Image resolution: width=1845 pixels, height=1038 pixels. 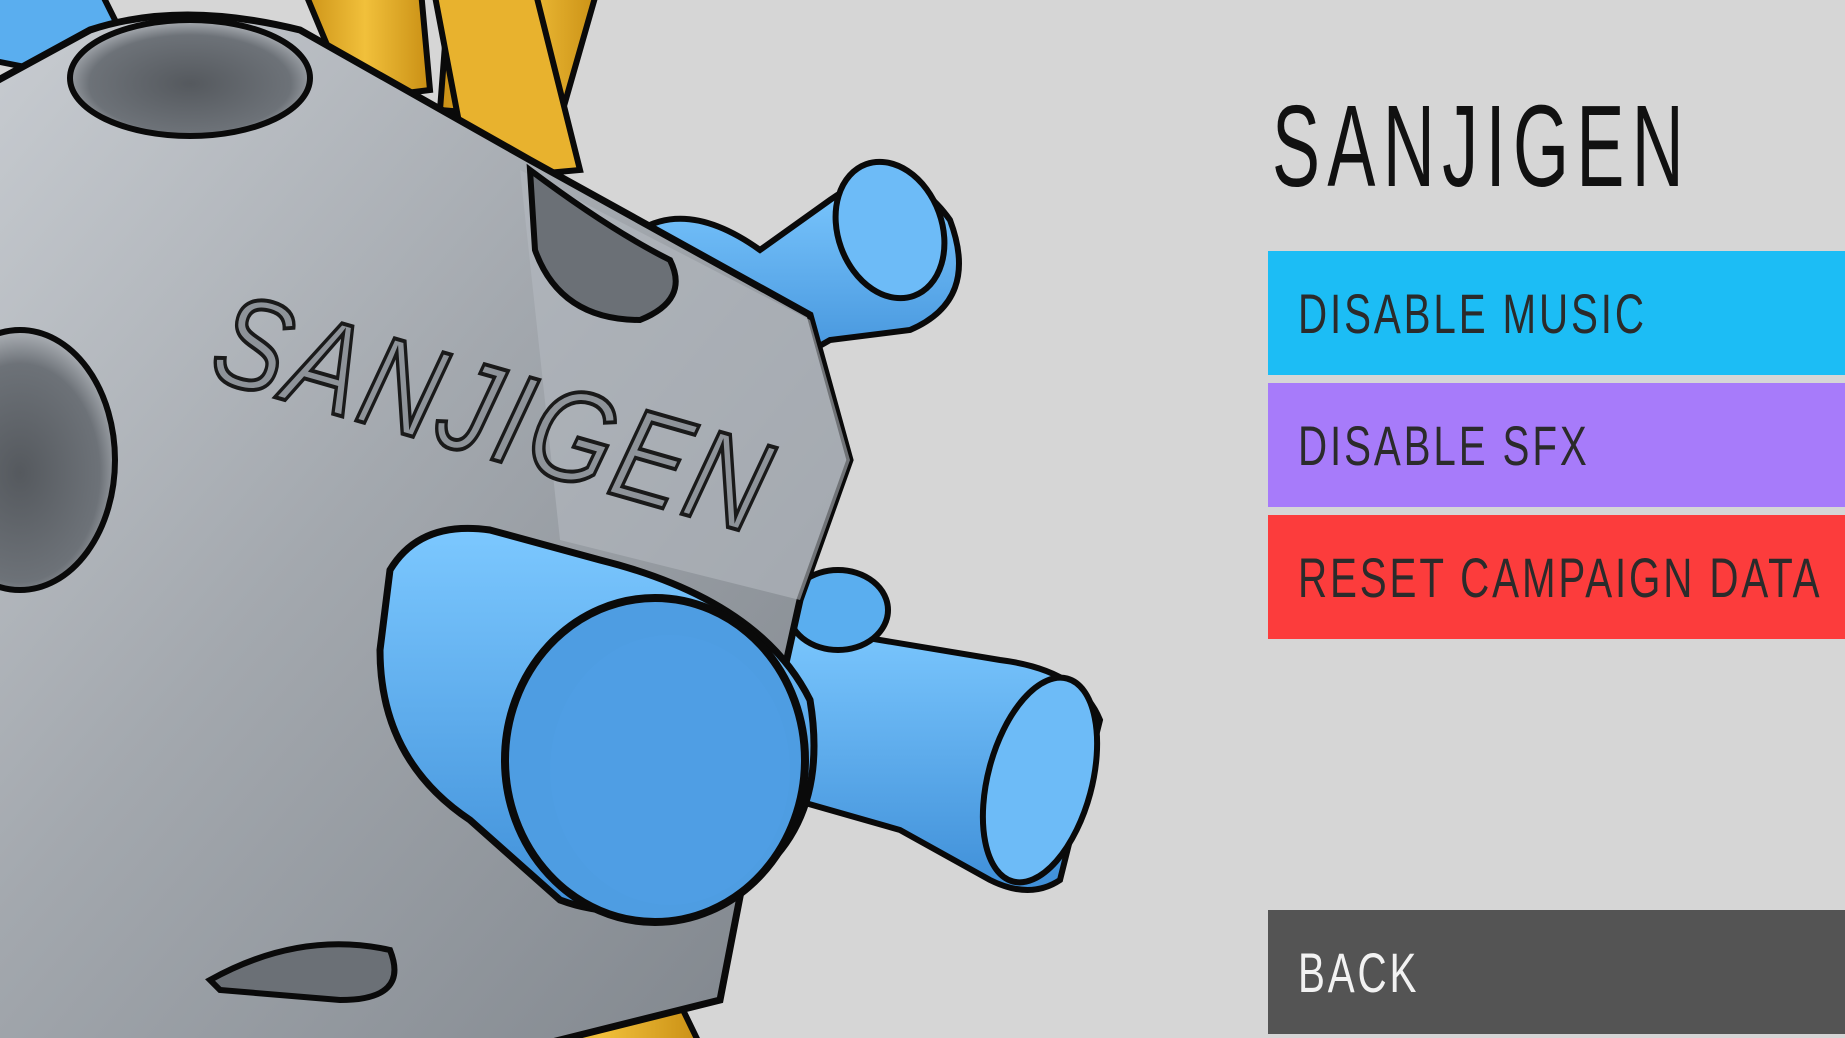 I want to click on back-button: BACK, so click(x=1556, y=972).